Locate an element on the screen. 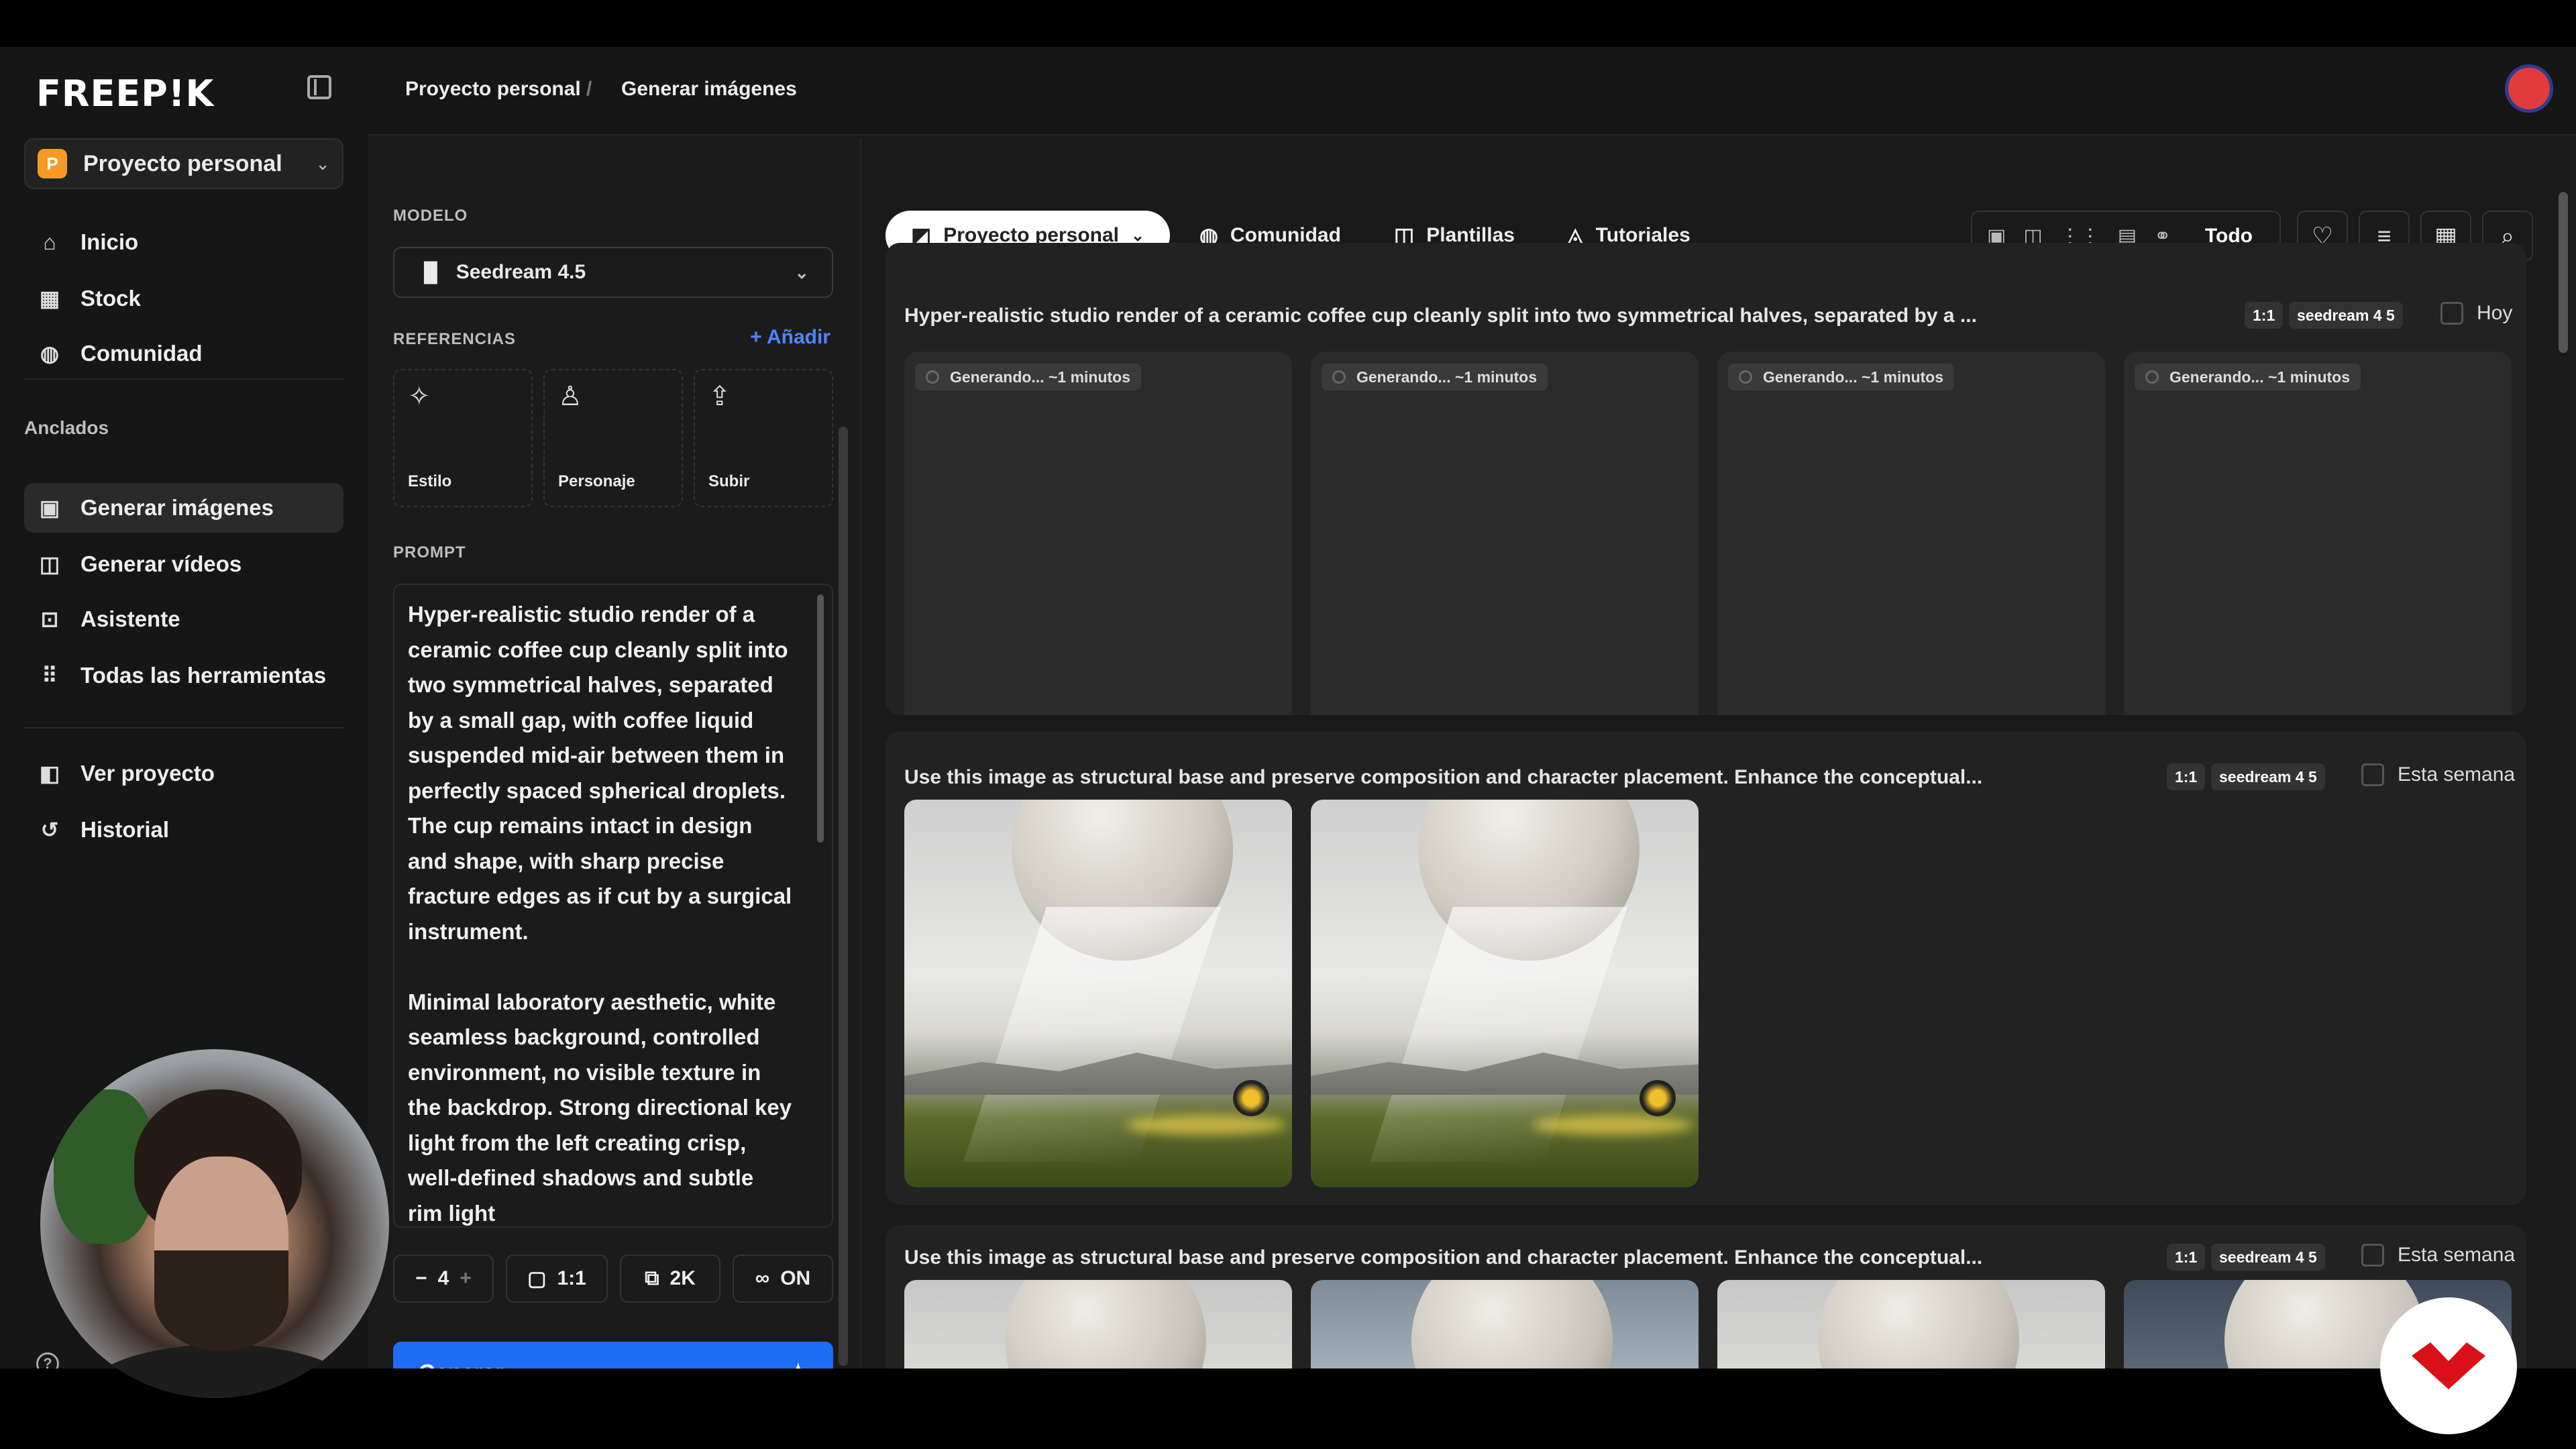 This screenshot has height=1449, width=2576. gallery-scrollbar is located at coordinates (2563, 272).